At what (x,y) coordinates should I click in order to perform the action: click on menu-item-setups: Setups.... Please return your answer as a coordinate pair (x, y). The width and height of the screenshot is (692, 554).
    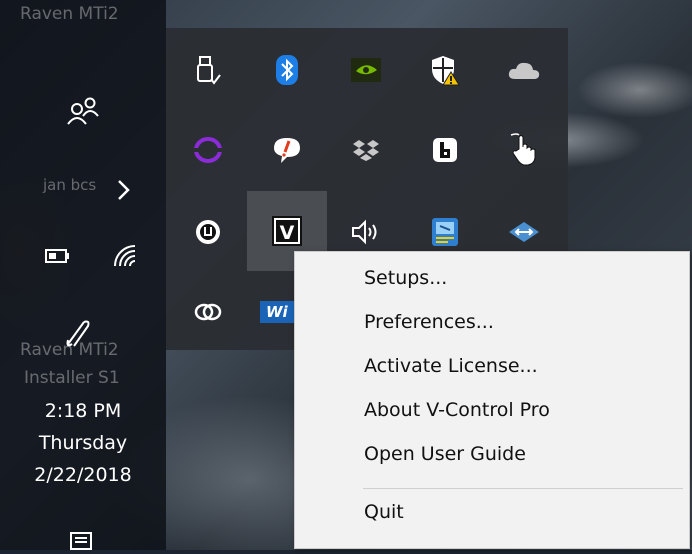
    Looking at the image, I should click on (492, 278).